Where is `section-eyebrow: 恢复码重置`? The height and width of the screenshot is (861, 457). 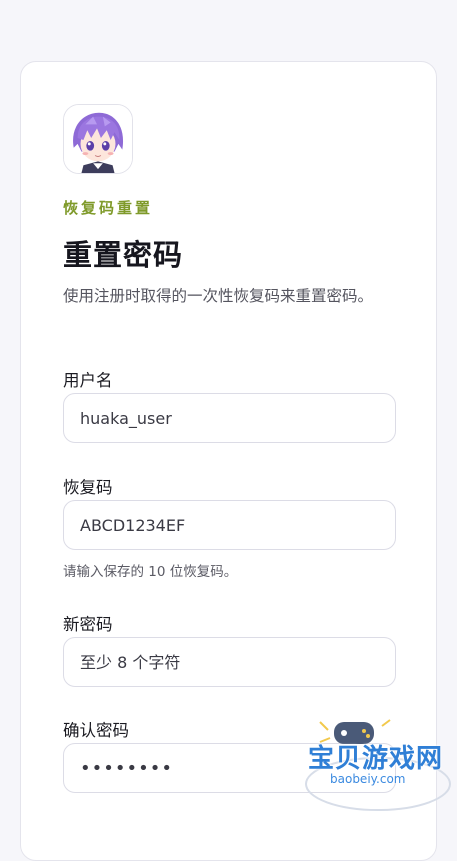
section-eyebrow: 恢复码重置 is located at coordinates (108, 208).